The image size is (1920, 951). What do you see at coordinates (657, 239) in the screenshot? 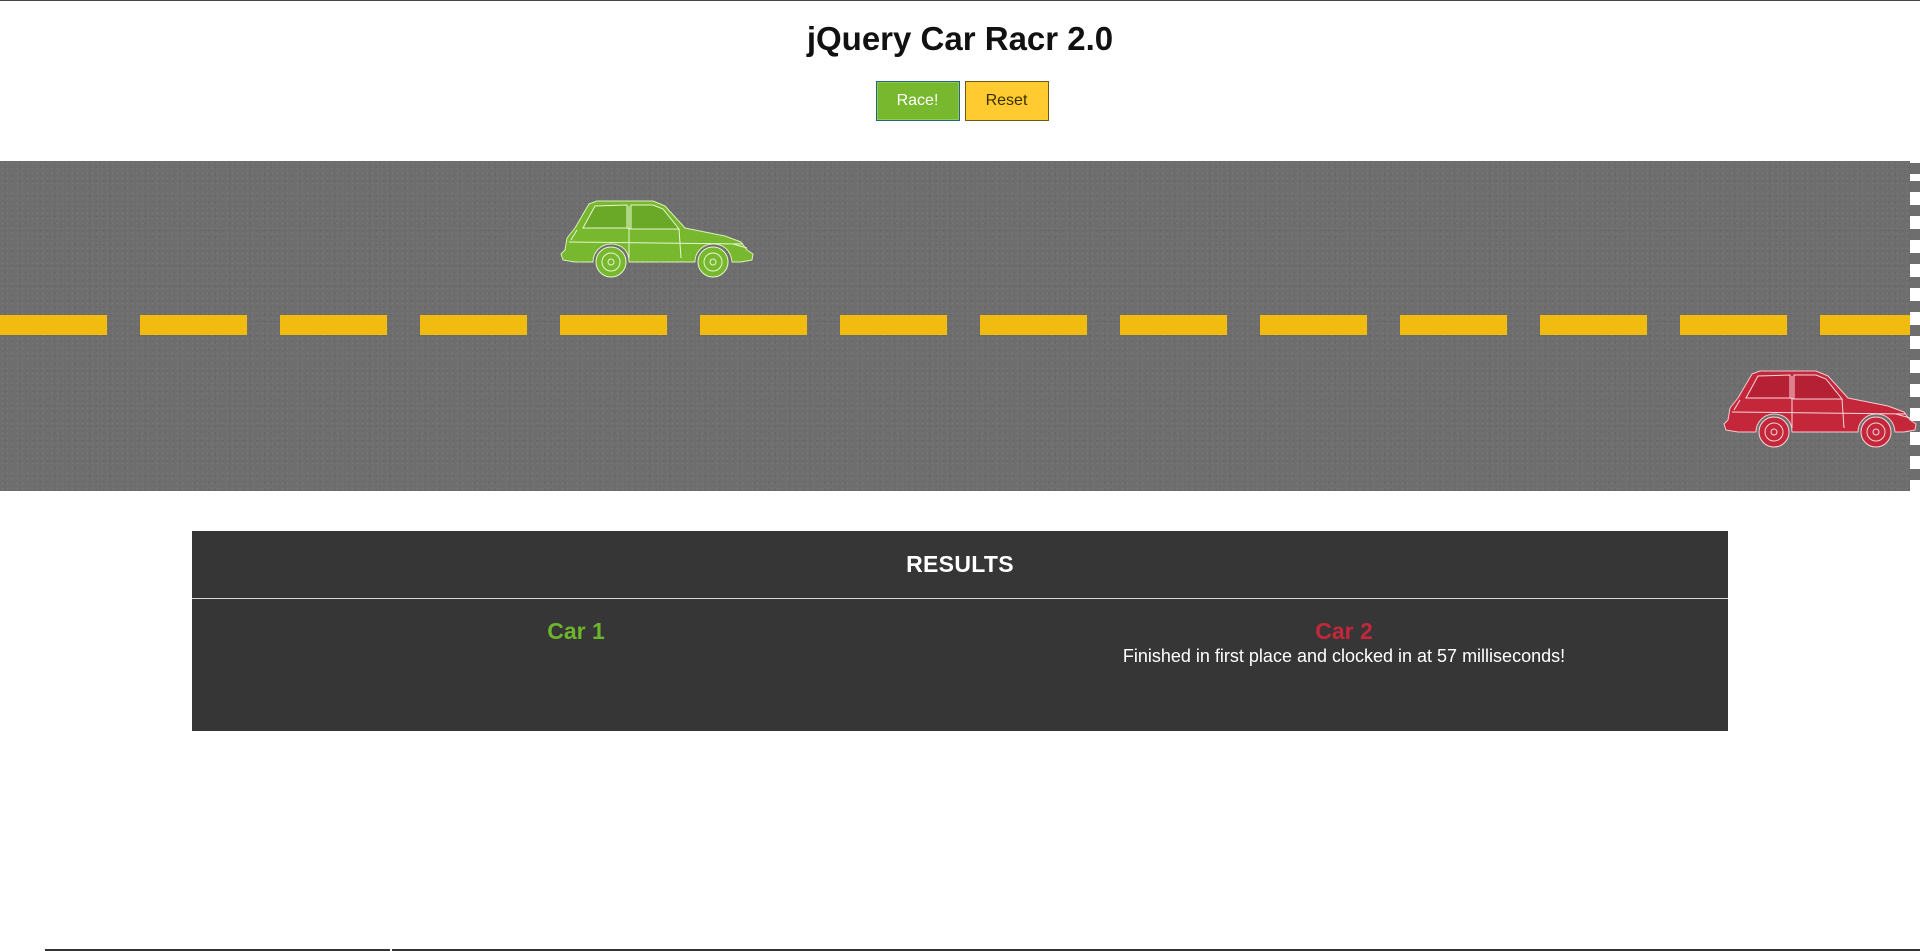
I see `car-1-icon` at bounding box center [657, 239].